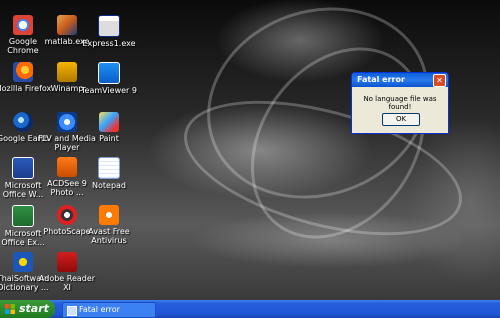 This screenshot has height=318, width=500. What do you see at coordinates (23, 262) in the screenshot?
I see `thaisoftware-icon` at bounding box center [23, 262].